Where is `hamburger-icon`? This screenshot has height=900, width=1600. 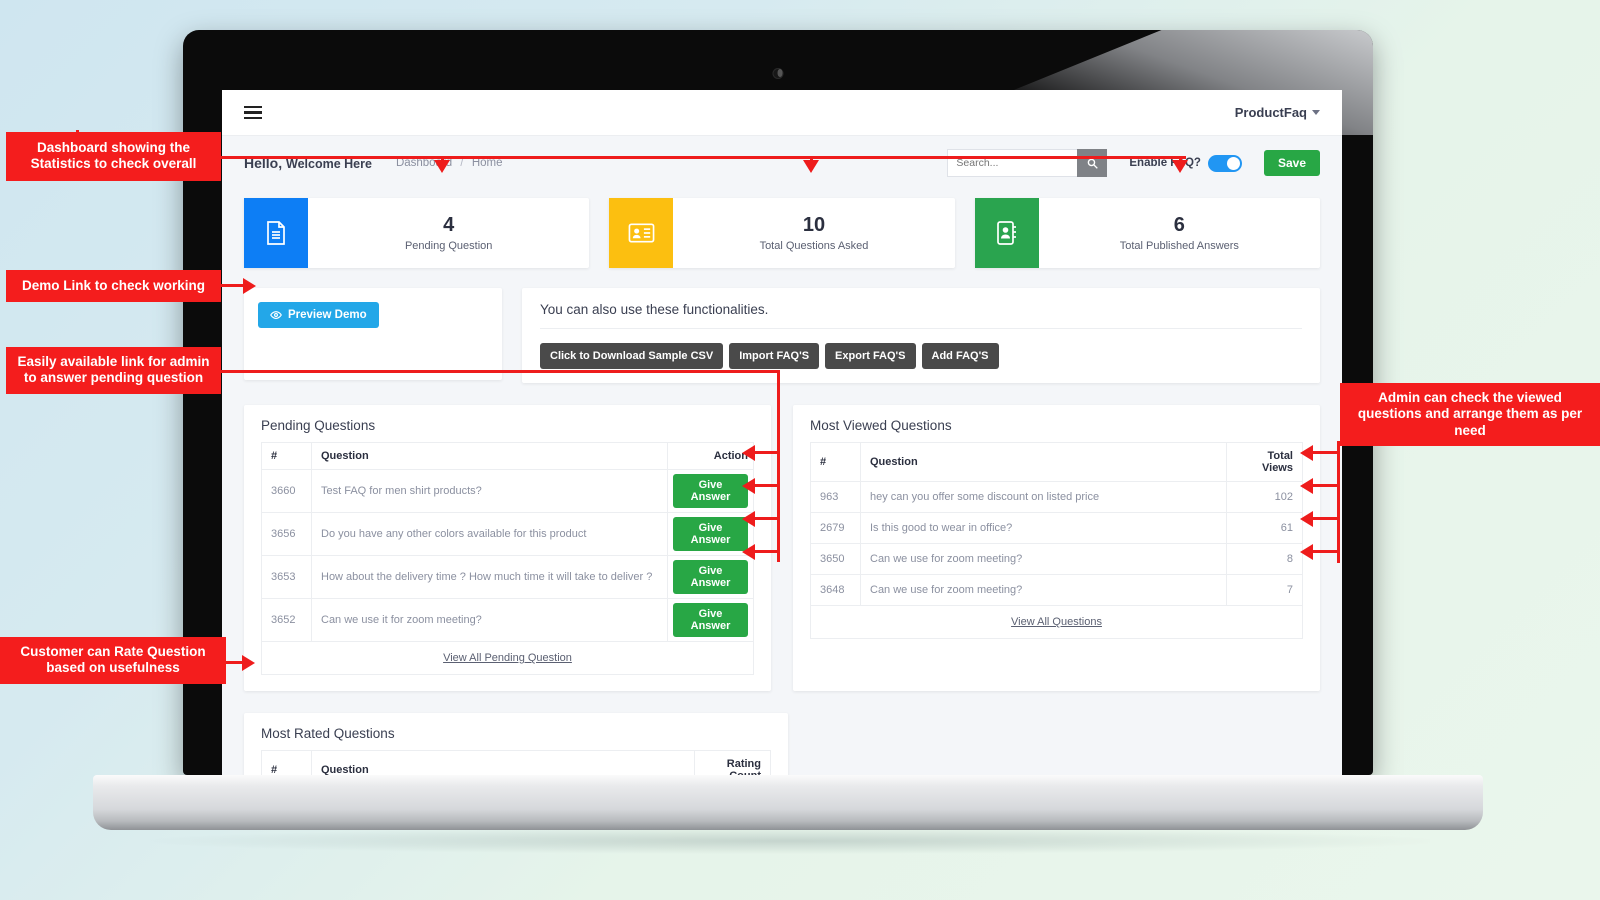 hamburger-icon is located at coordinates (253, 112).